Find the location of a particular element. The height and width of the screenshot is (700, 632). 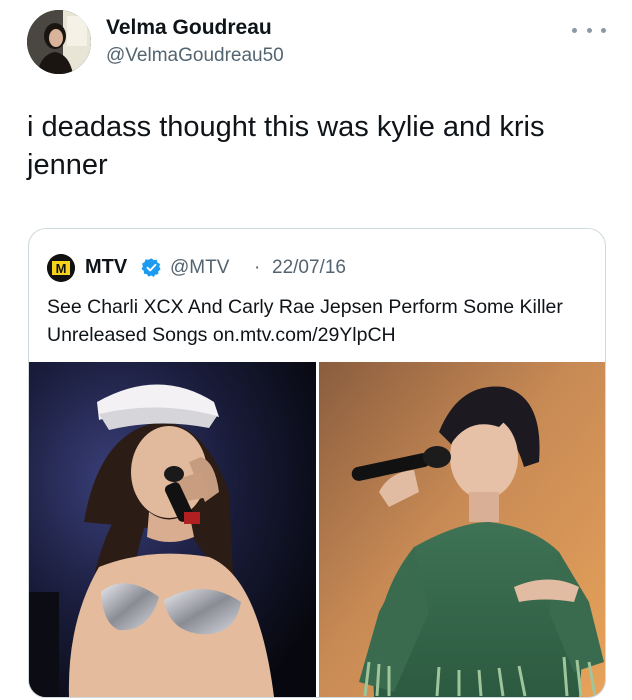

more-dots-icon is located at coordinates (589, 30).